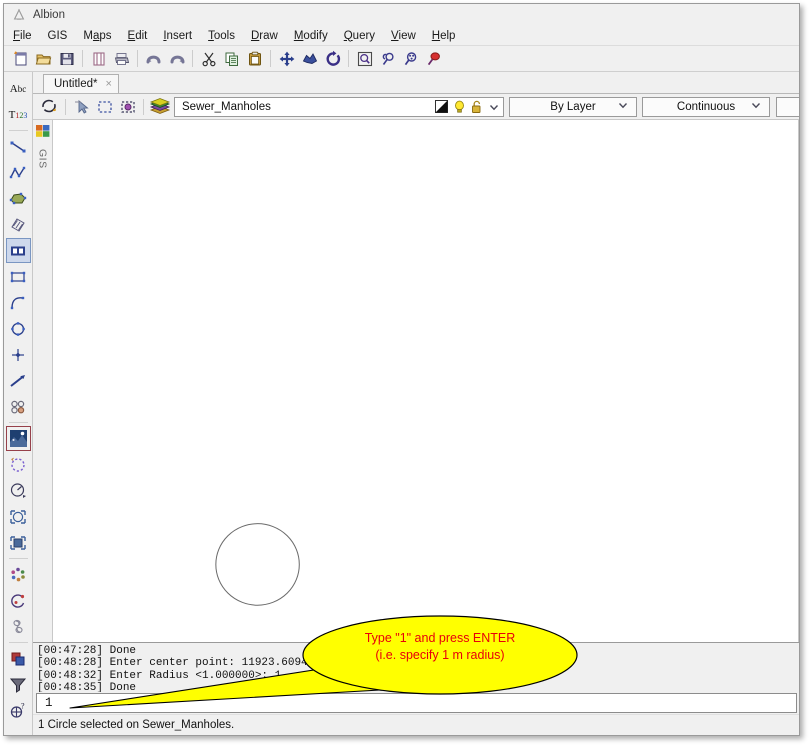 The width and height of the screenshot is (811, 745). What do you see at coordinates (18, 224) in the screenshot?
I see `hatch-tool` at bounding box center [18, 224].